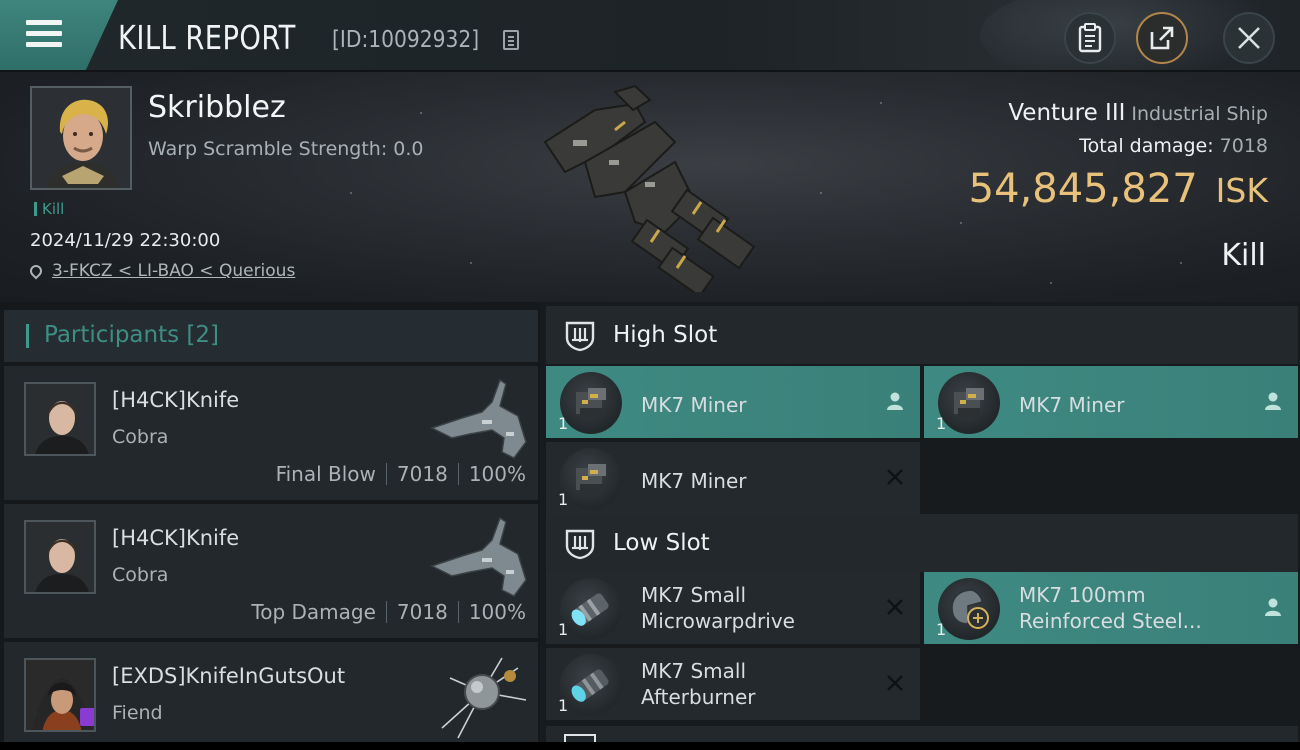  What do you see at coordinates (36, 271) in the screenshot?
I see `location-pin-icon` at bounding box center [36, 271].